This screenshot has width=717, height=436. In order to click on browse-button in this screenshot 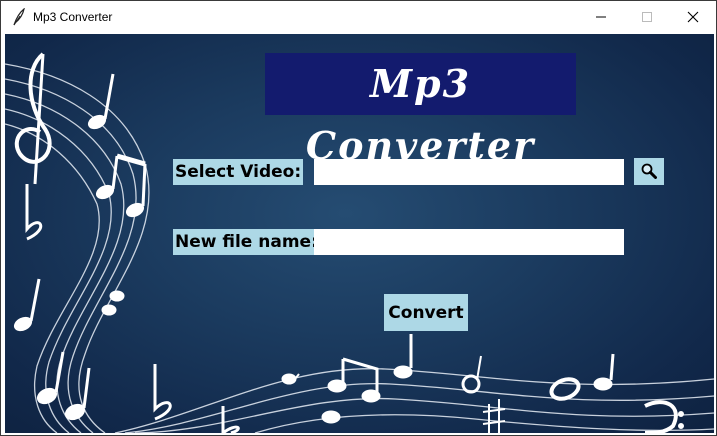, I will do `click(649, 171)`.